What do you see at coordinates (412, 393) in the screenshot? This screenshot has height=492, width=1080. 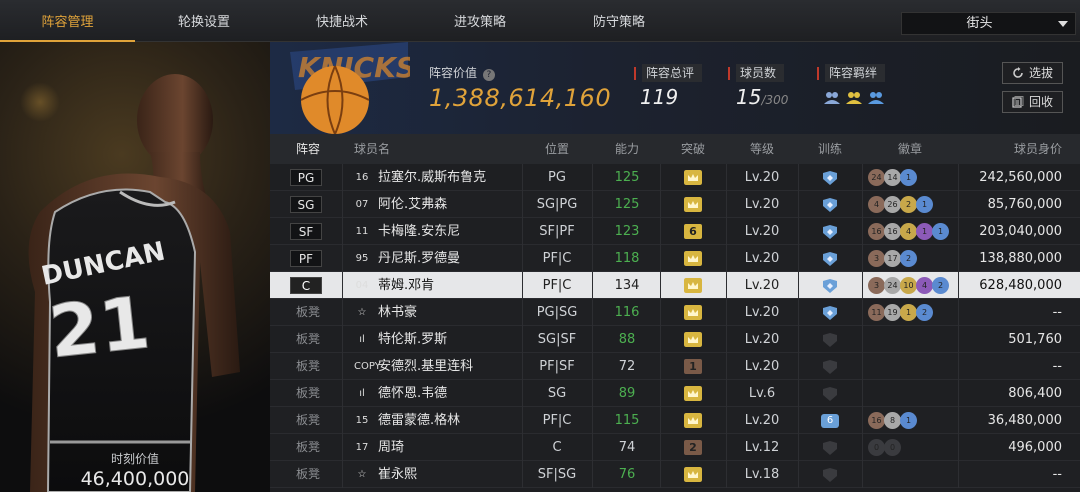 I see `player-name: 德怀恩.韦德` at bounding box center [412, 393].